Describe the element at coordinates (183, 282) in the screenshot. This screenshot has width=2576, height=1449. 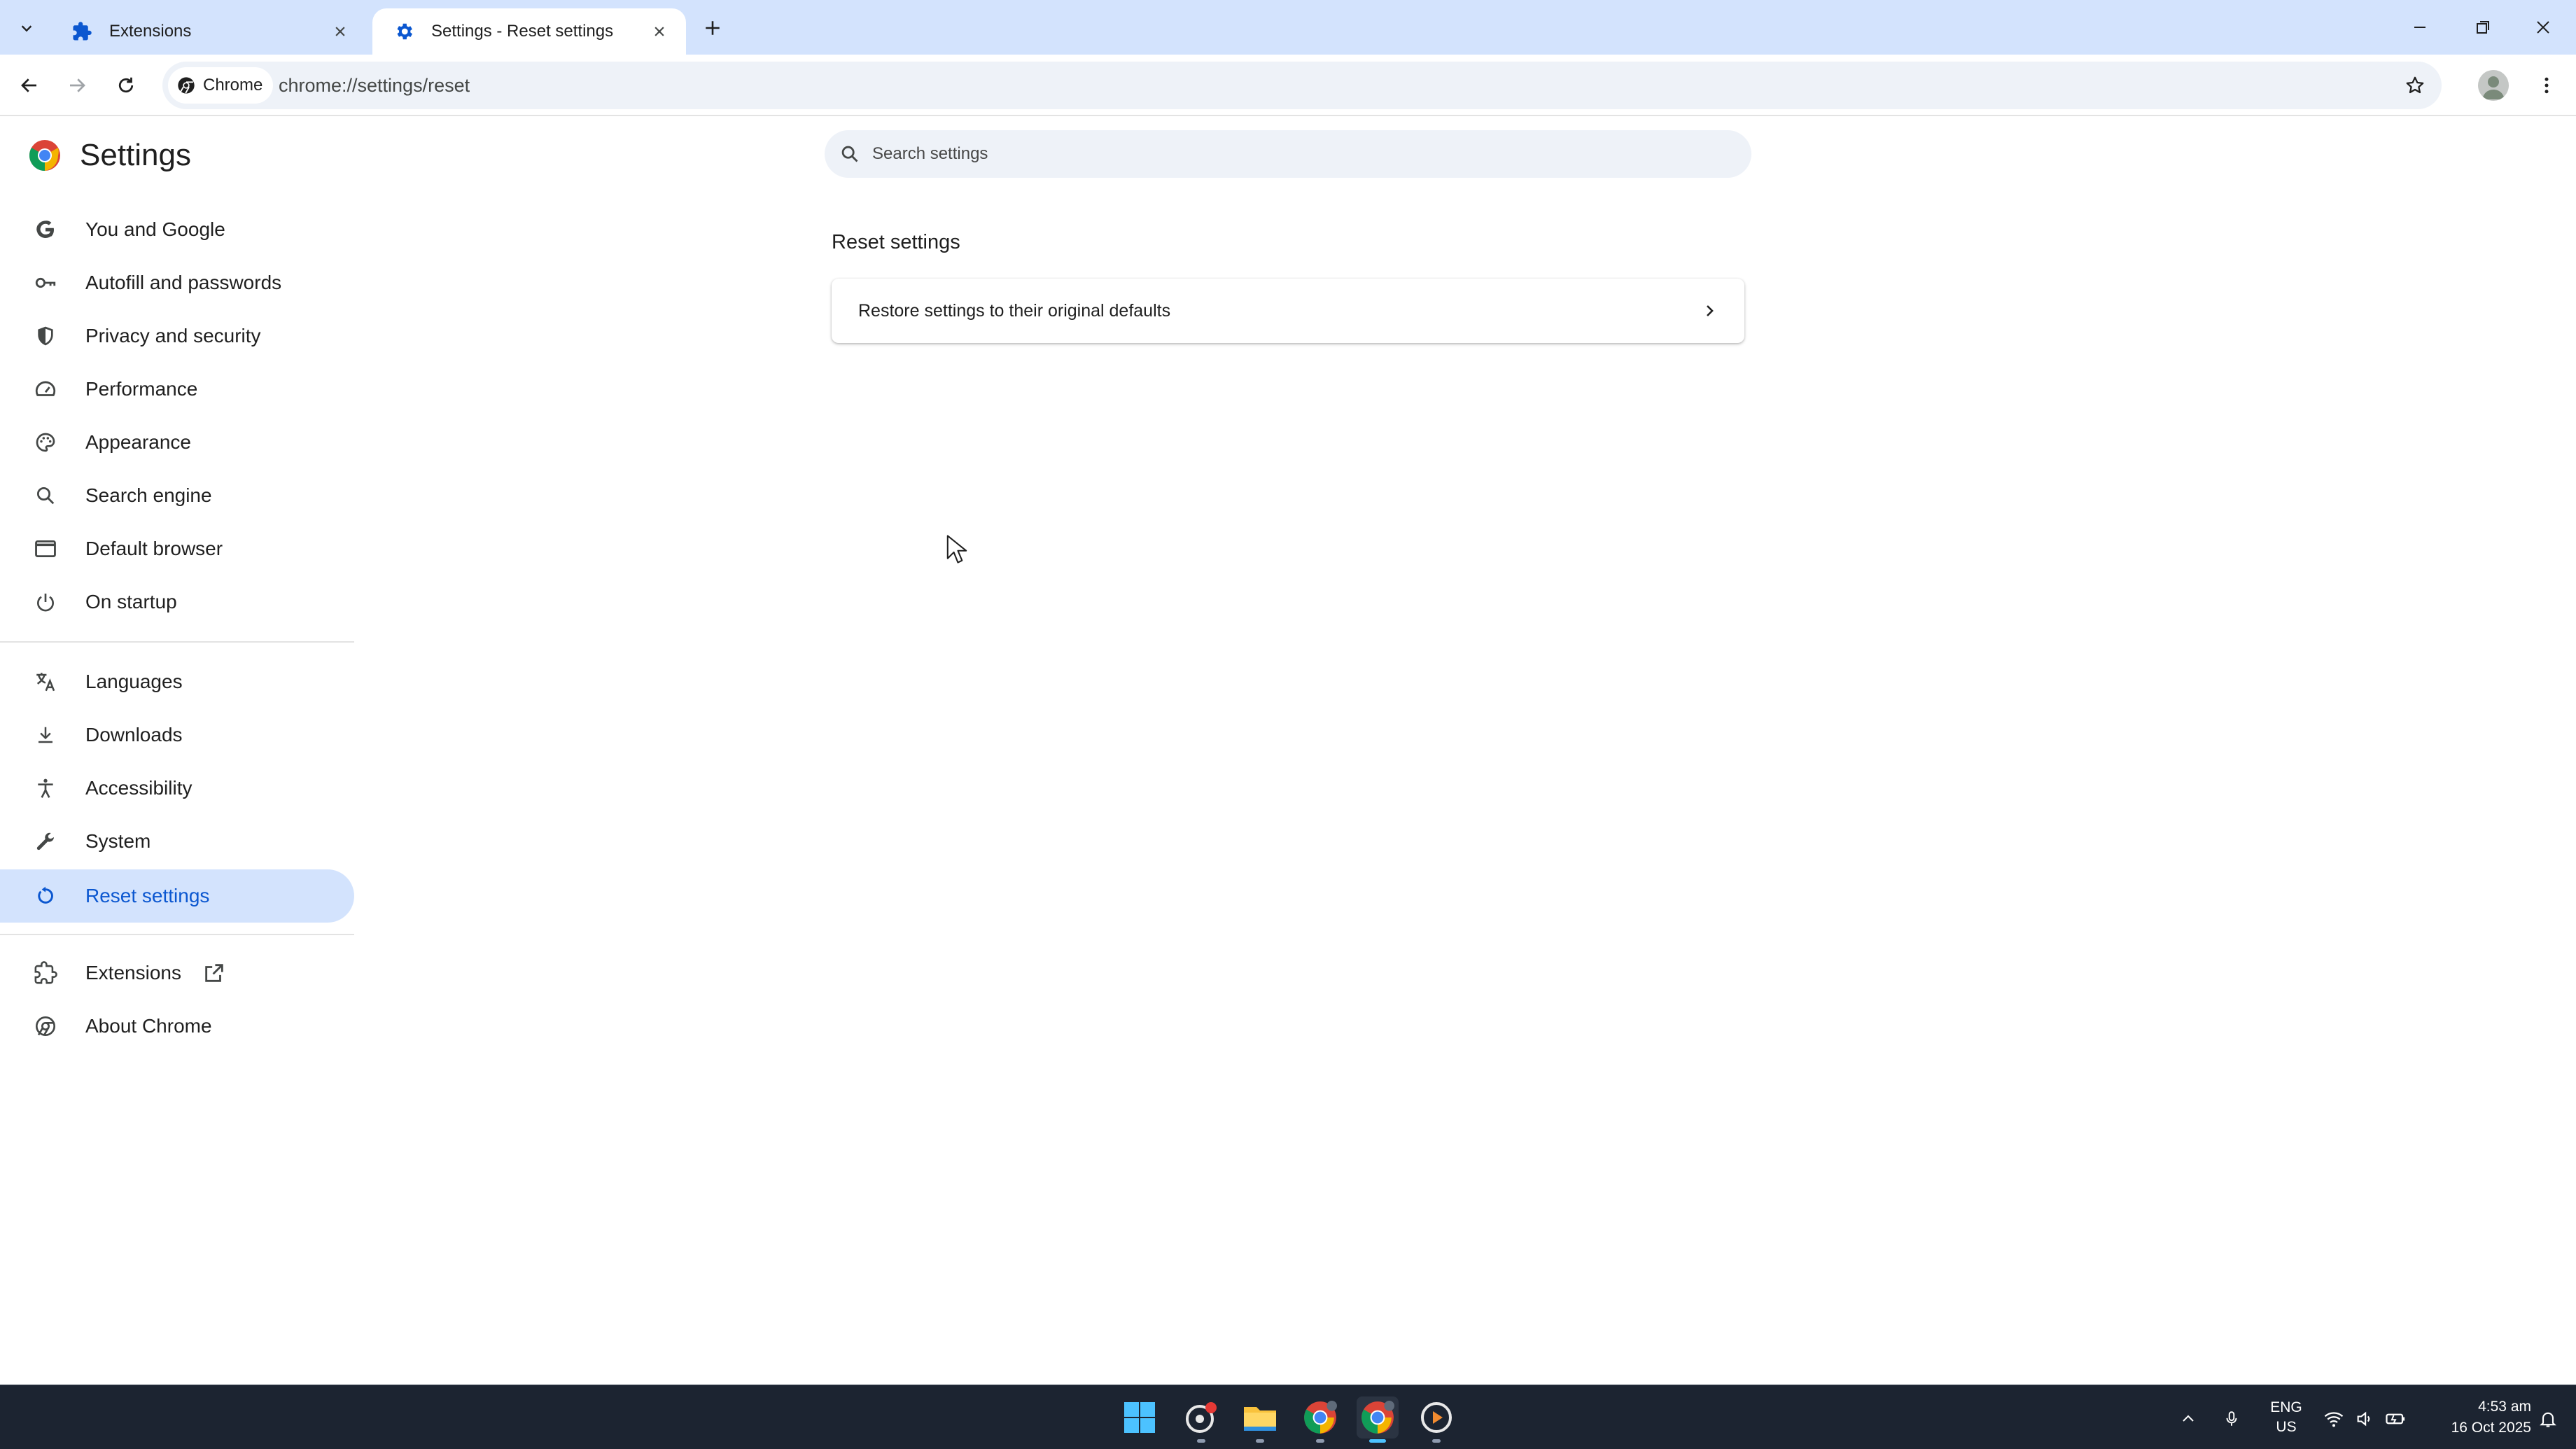
I see `sidebar-item-label: Autofill and passwords` at that location.